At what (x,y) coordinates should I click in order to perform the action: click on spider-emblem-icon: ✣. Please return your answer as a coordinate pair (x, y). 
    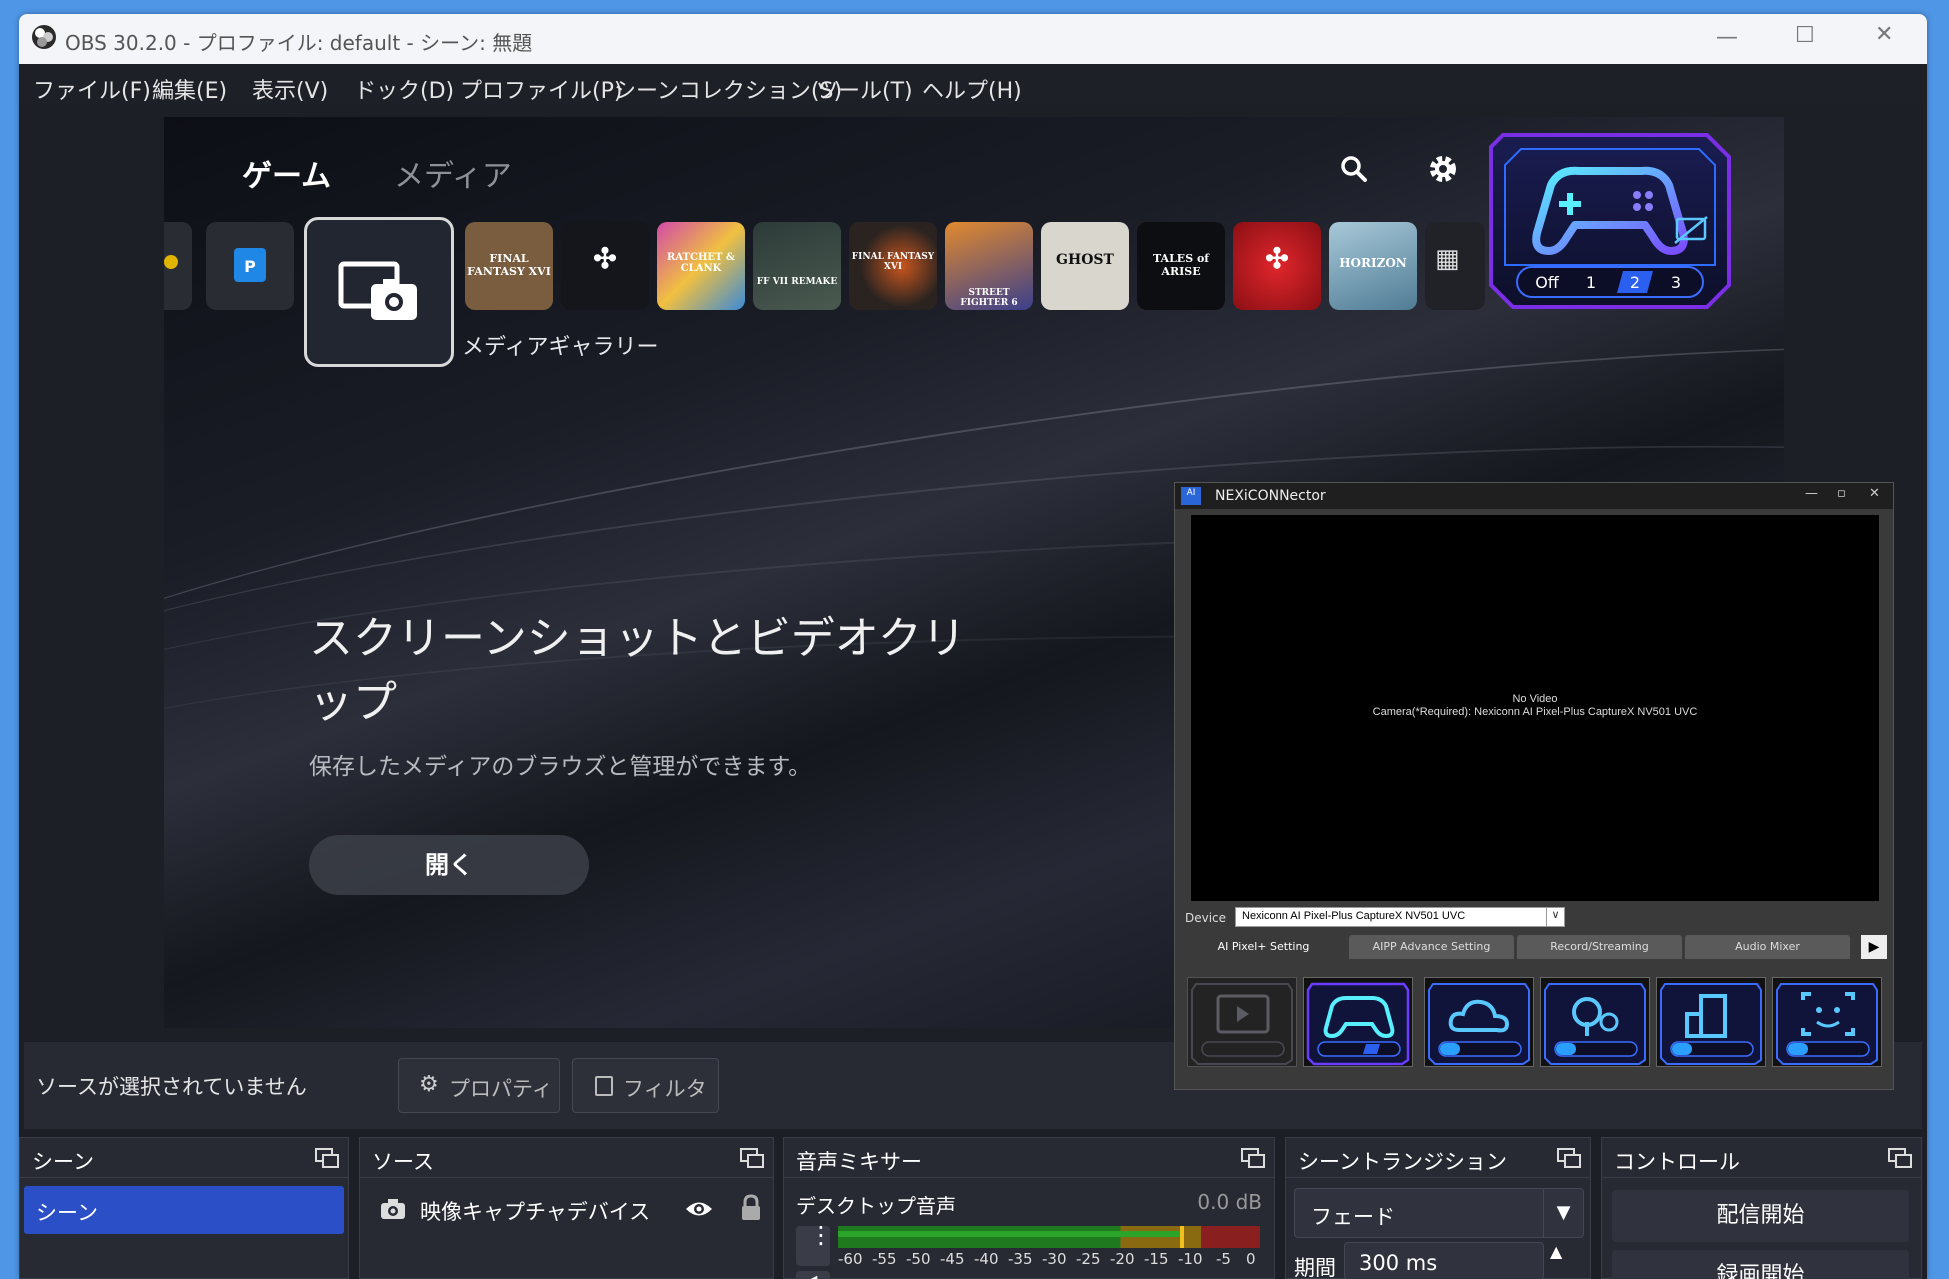
    Looking at the image, I should click on (605, 258).